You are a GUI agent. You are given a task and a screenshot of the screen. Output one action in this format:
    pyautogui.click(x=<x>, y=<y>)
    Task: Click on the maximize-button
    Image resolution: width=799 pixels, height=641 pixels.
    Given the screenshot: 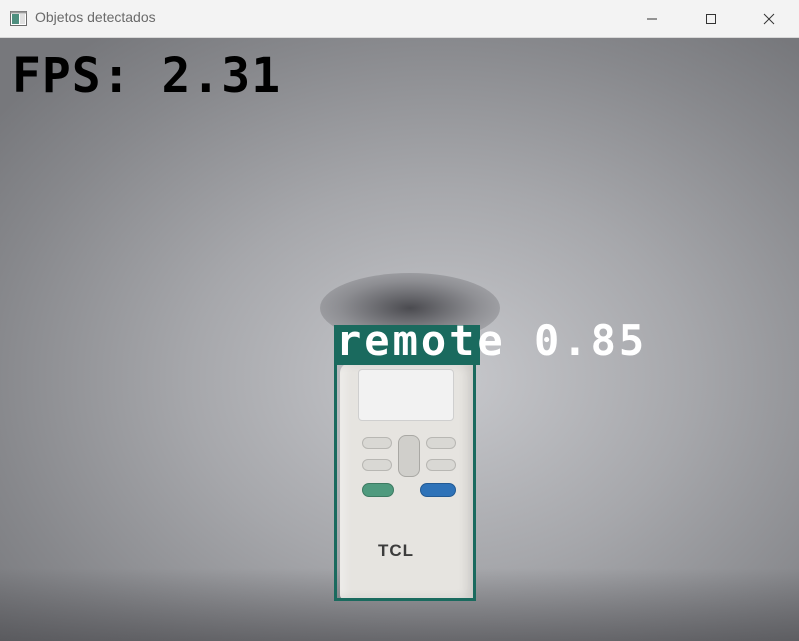 What is the action you would take?
    pyautogui.click(x=711, y=19)
    